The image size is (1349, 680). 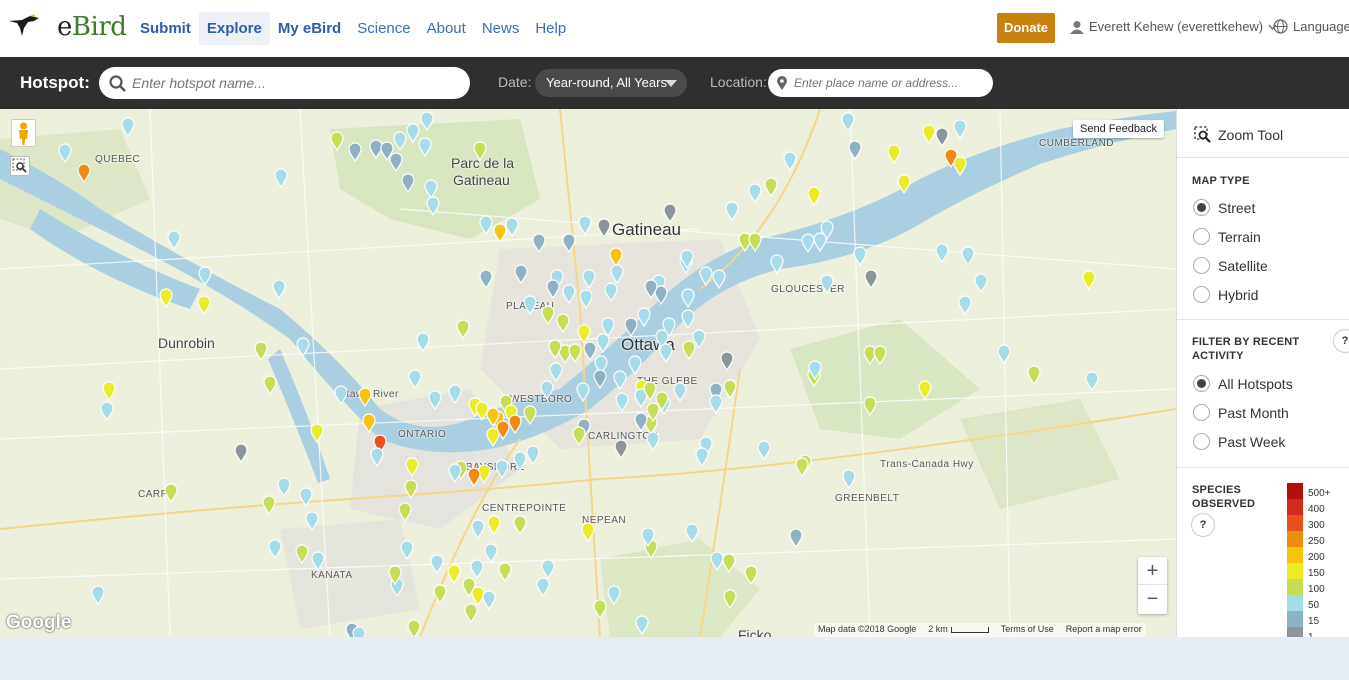 What do you see at coordinates (1241, 412) in the screenshot?
I see `filter-past-month: Past Month` at bounding box center [1241, 412].